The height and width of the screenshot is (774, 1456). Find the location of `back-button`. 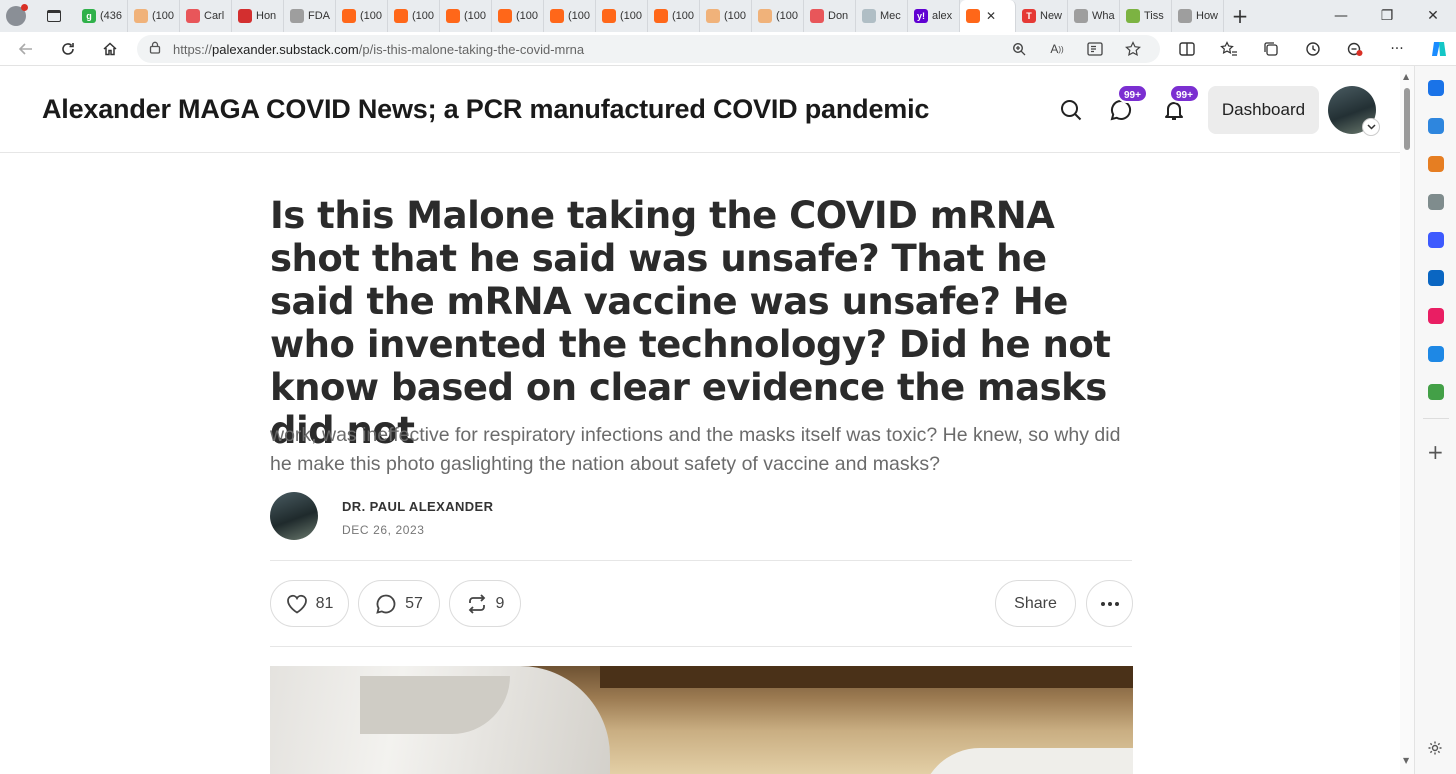

back-button is located at coordinates (26, 49).